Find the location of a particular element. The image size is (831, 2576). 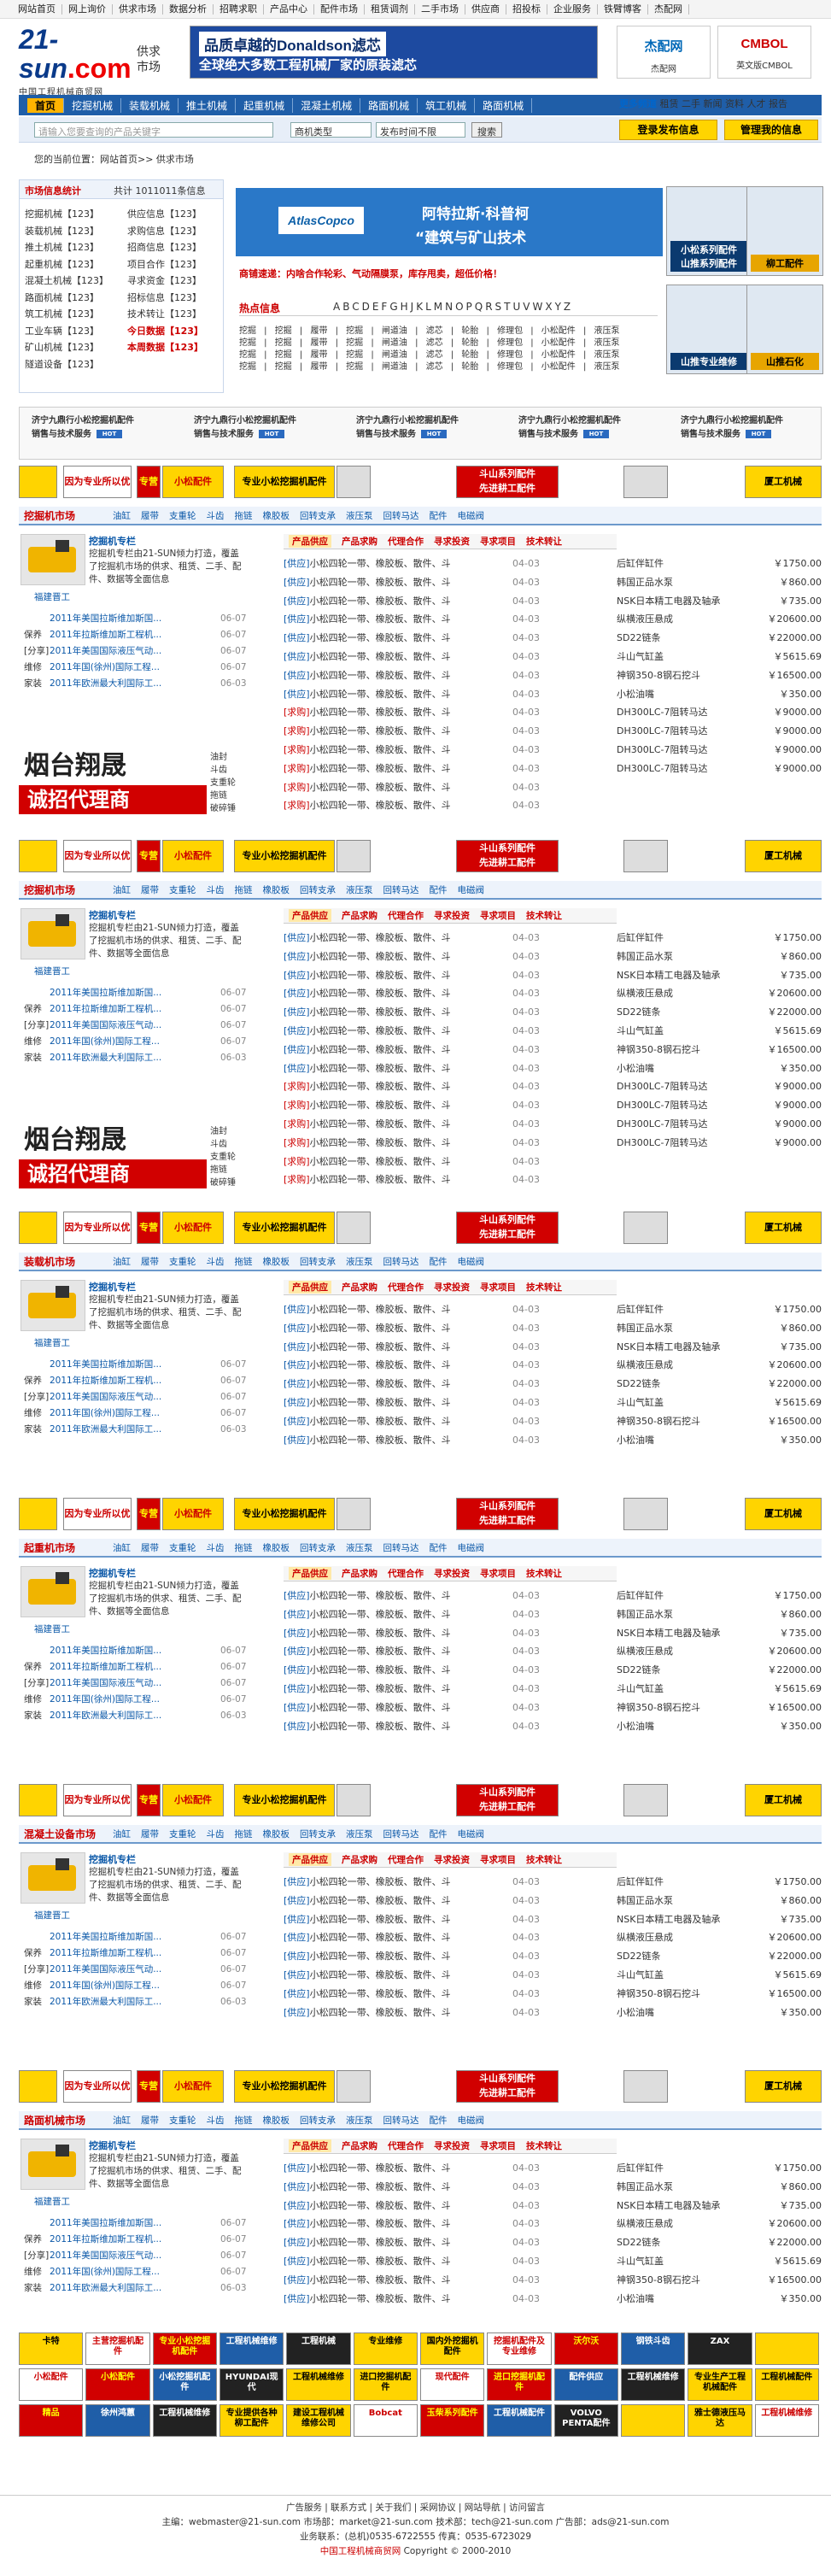

news-item: 保养 2011年拉斯维加斯工程机... 06-07 is located at coordinates (135, 2240).